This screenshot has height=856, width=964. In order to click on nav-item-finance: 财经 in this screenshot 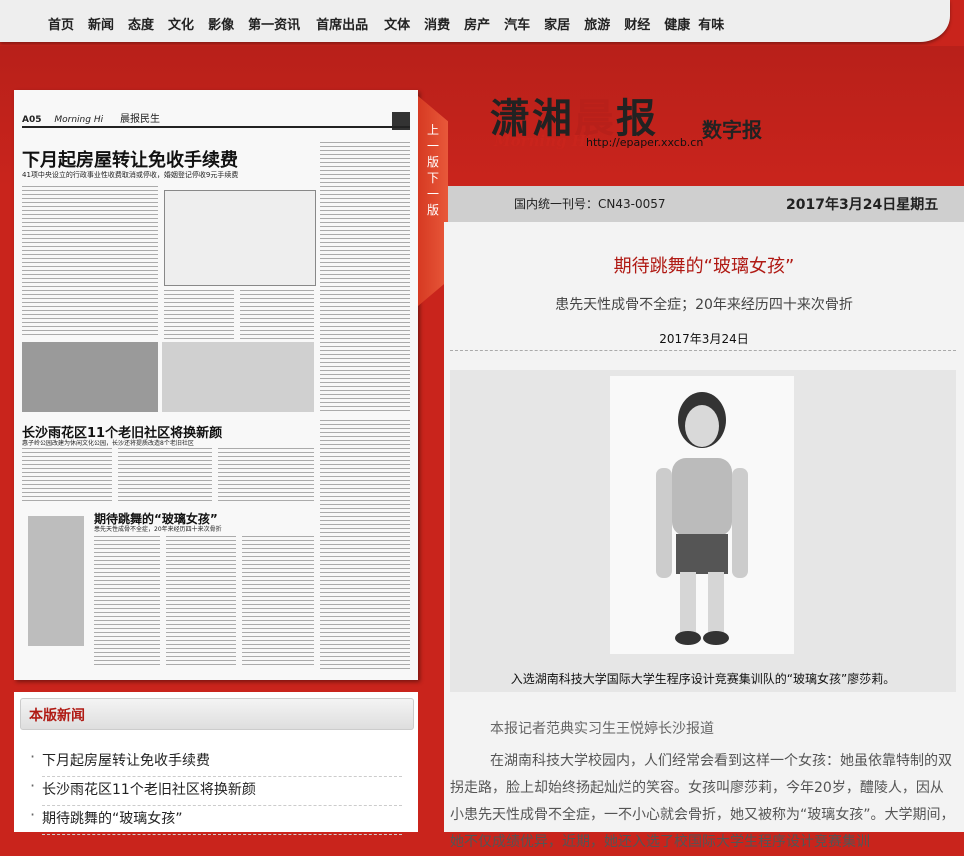, I will do `click(637, 23)`.